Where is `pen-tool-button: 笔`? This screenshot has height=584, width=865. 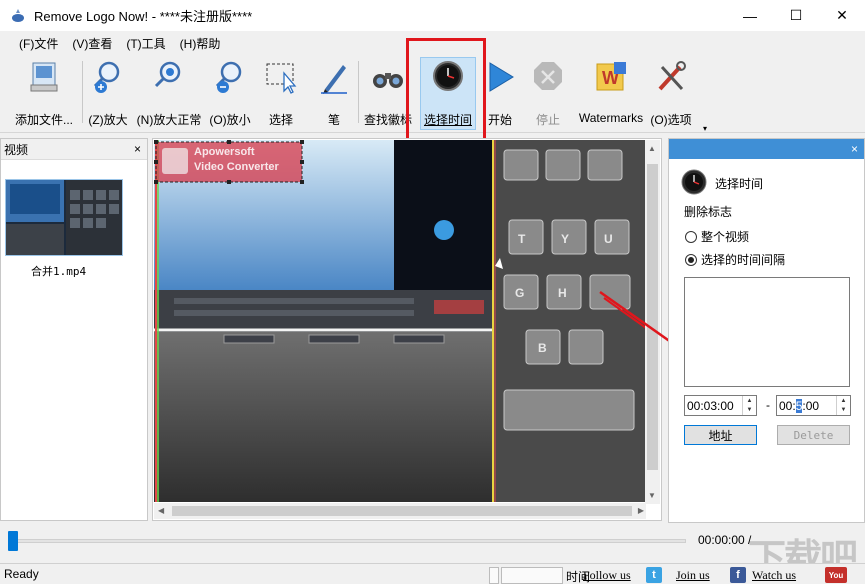
pen-tool-button: 笔 is located at coordinates (334, 94).